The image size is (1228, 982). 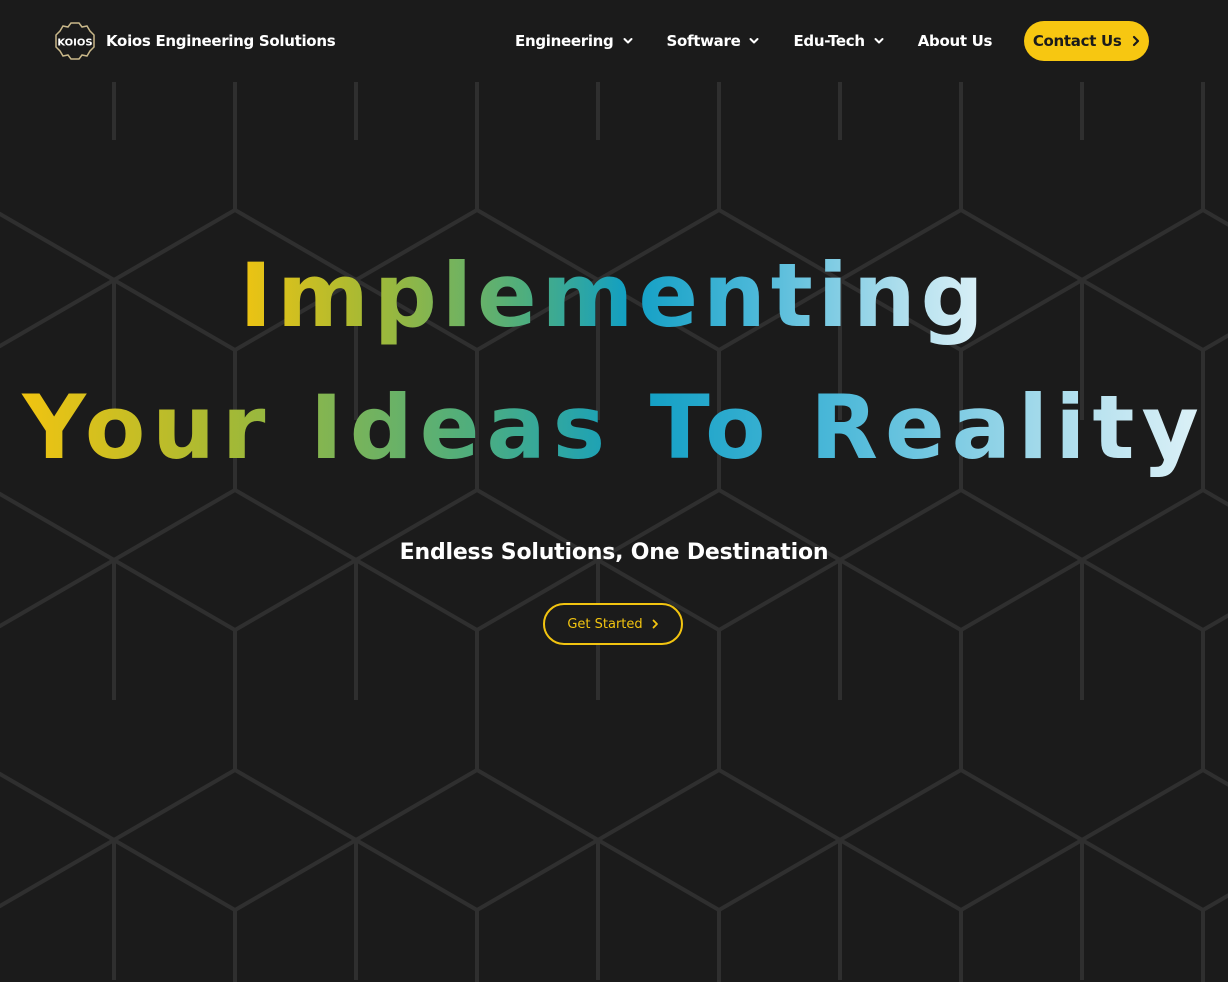 What do you see at coordinates (74, 43) in the screenshot?
I see `svg-text: KOIOS` at bounding box center [74, 43].